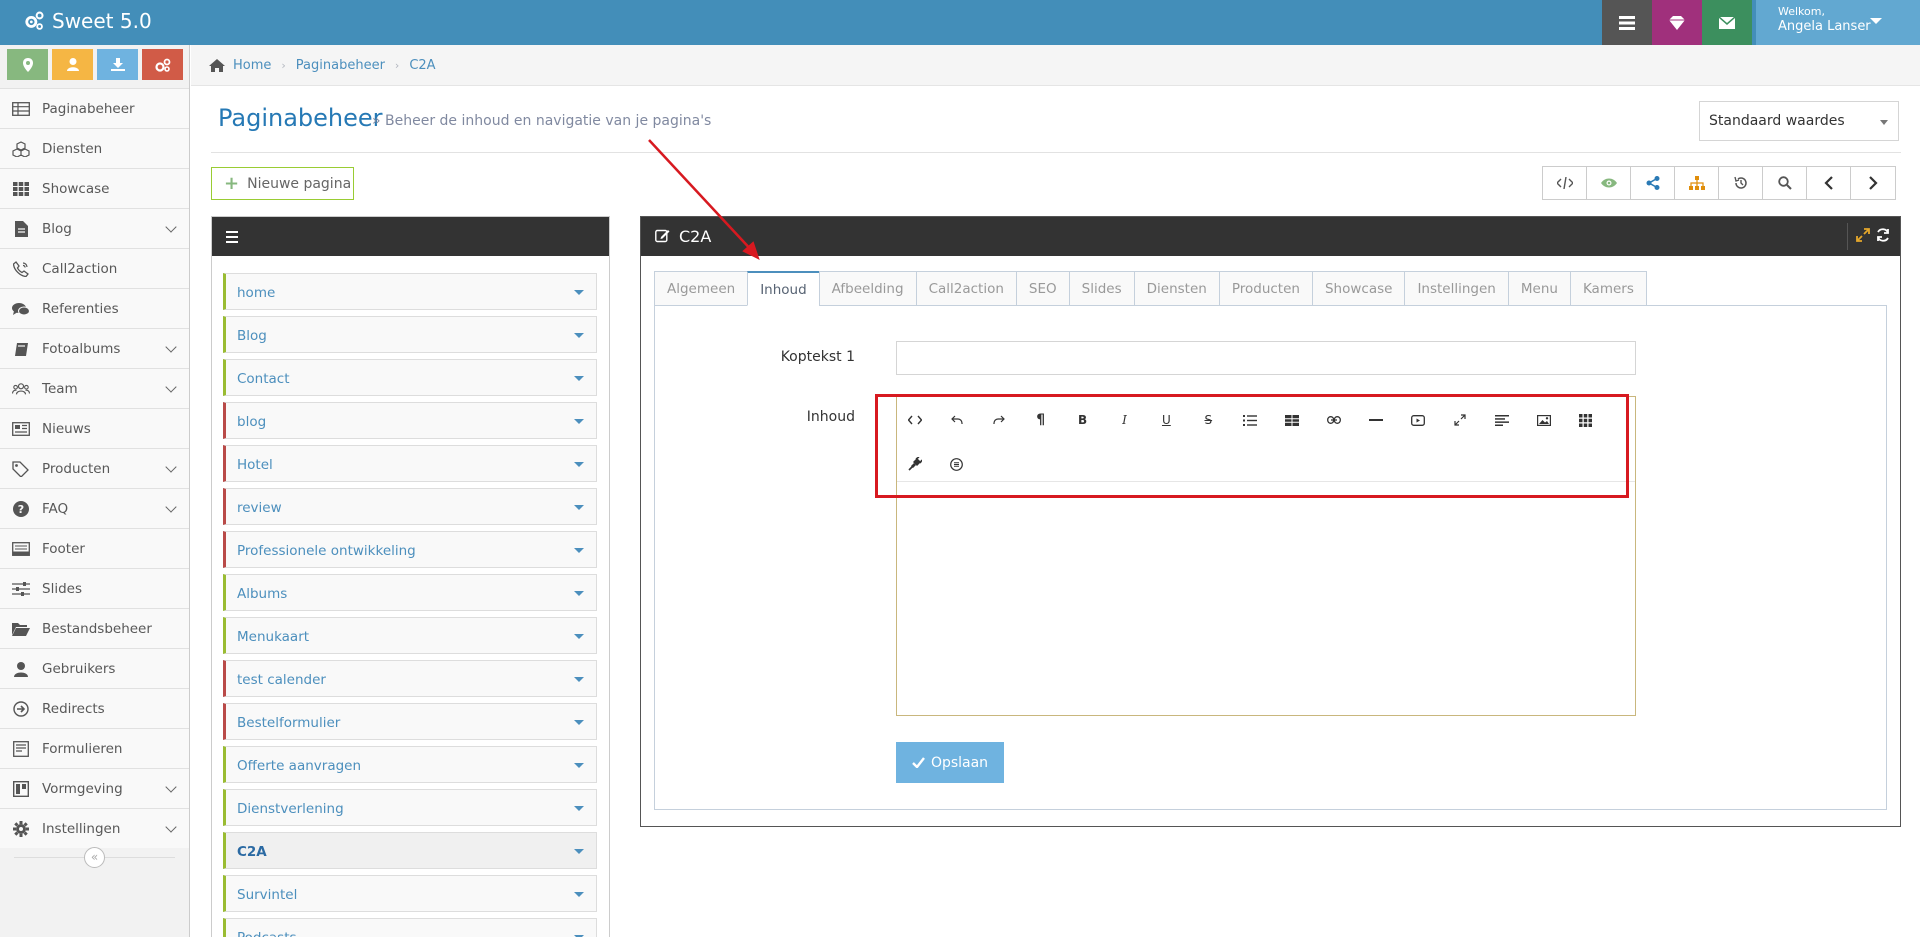 This screenshot has width=1920, height=937. Describe the element at coordinates (410, 291) in the screenshot. I see `page-list-item: home` at that location.